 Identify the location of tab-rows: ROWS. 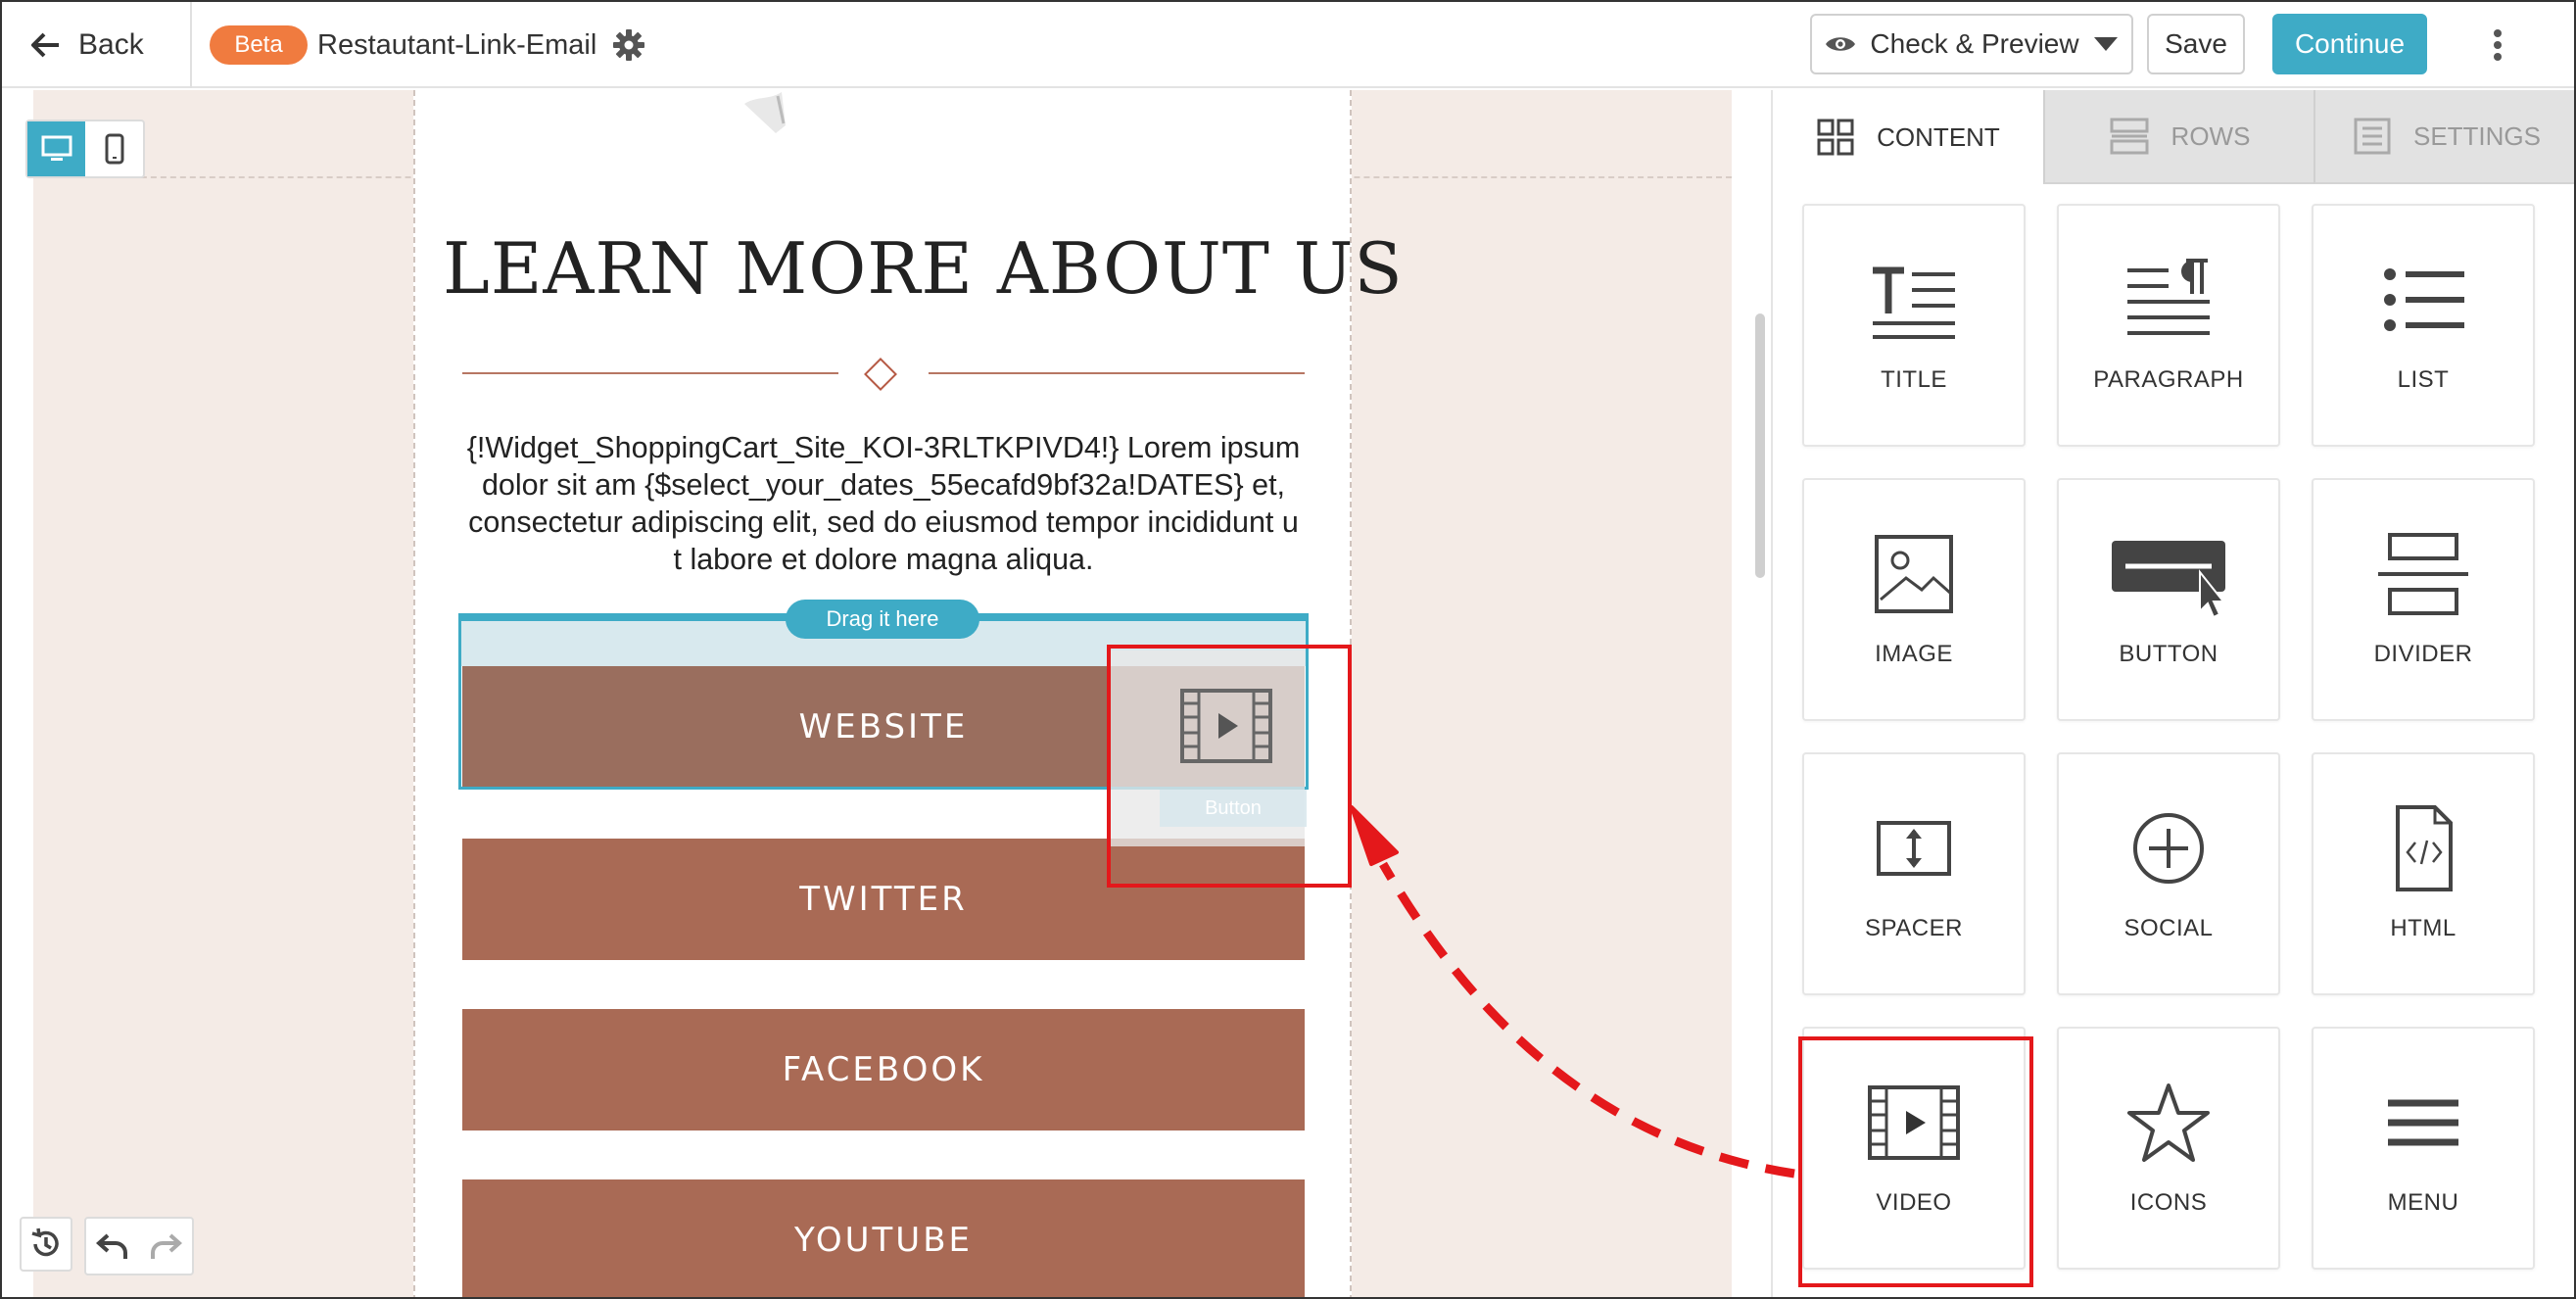
(2178, 137).